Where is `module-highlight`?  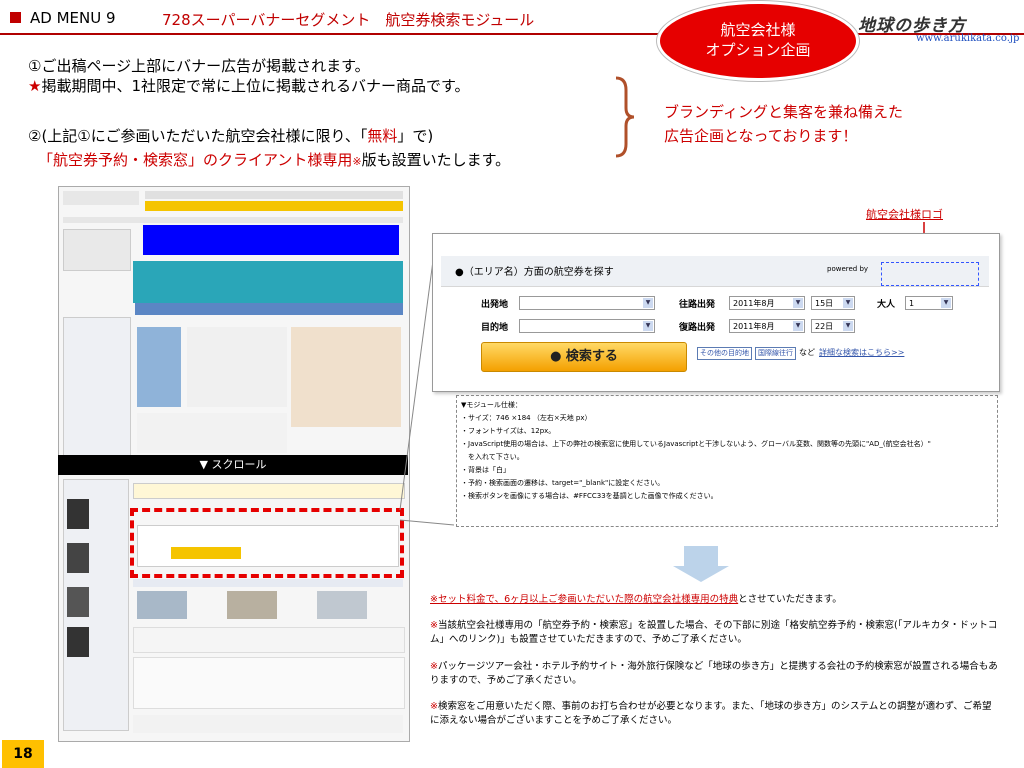 module-highlight is located at coordinates (267, 543).